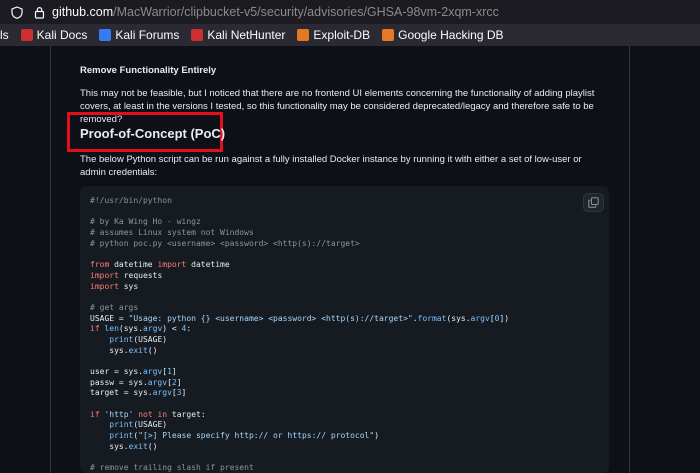 The width and height of the screenshot is (700, 473). I want to click on code-token: USAGE =, so click(109, 318).